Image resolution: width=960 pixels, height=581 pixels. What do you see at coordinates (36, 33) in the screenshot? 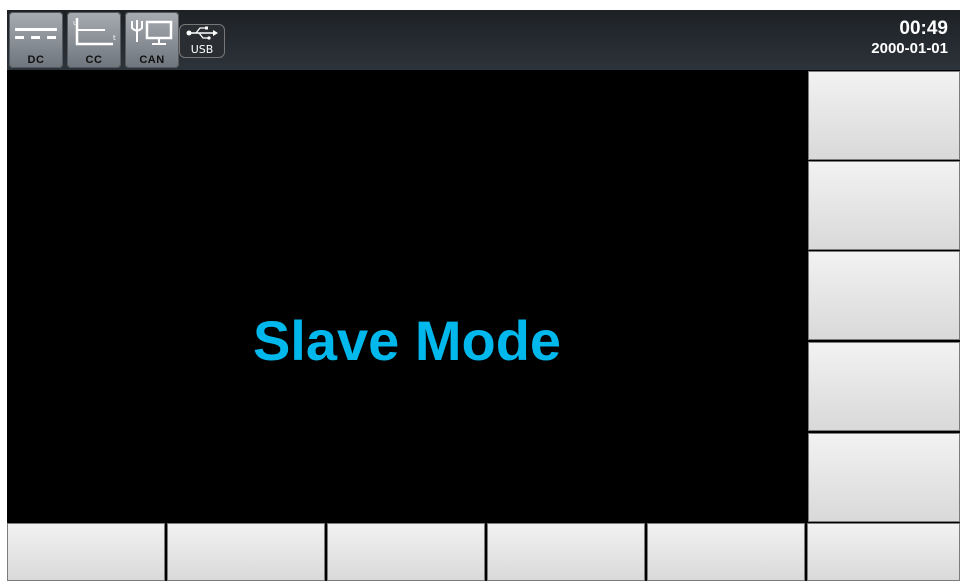
I see `dc-icon` at bounding box center [36, 33].